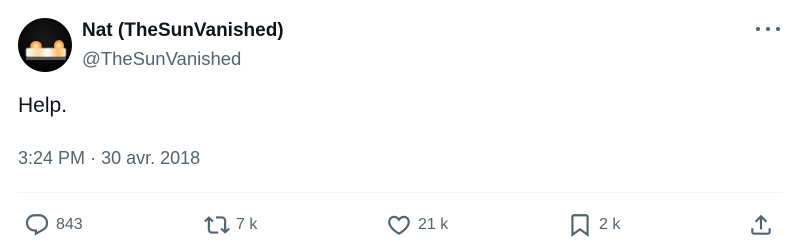 The width and height of the screenshot is (800, 251). I want to click on action-bar: 843 7 k 21 k 2 k, so click(400, 226).